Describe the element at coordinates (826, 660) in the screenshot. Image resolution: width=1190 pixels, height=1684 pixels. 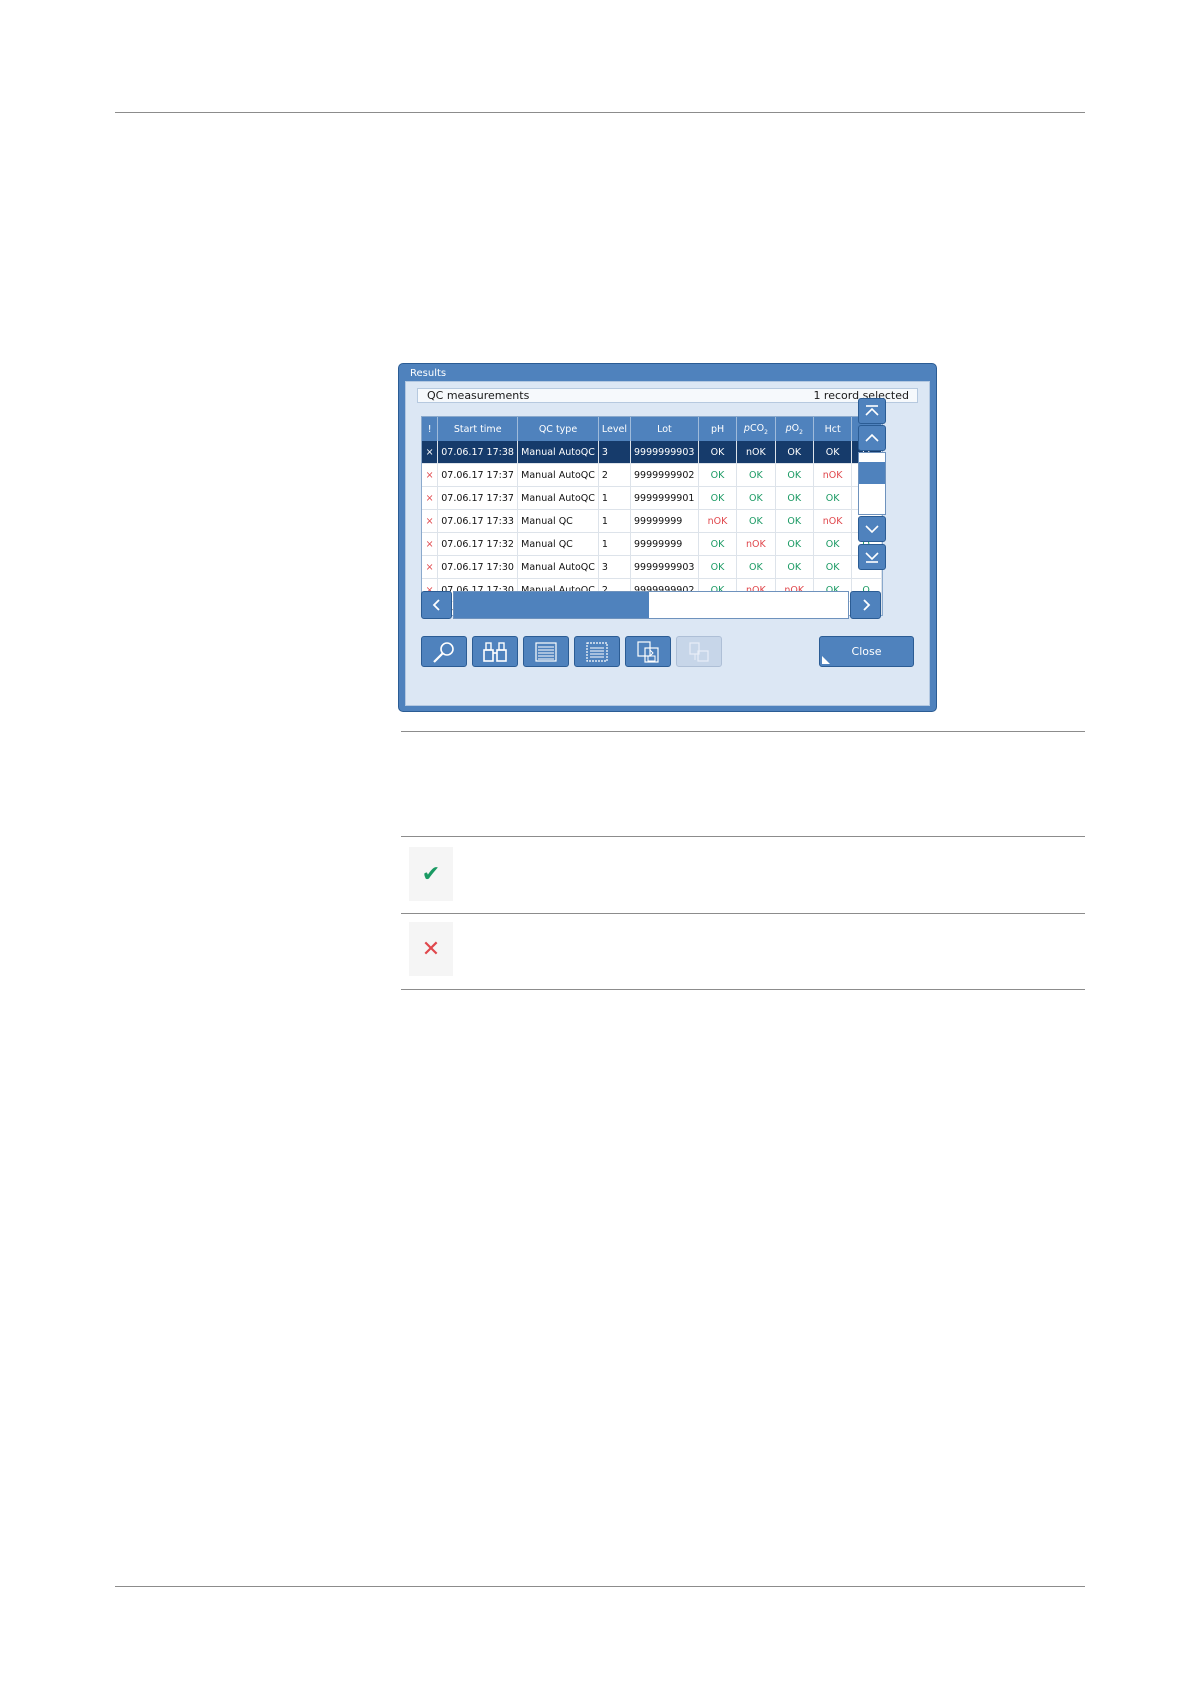
I see `corner-mark-icon` at that location.